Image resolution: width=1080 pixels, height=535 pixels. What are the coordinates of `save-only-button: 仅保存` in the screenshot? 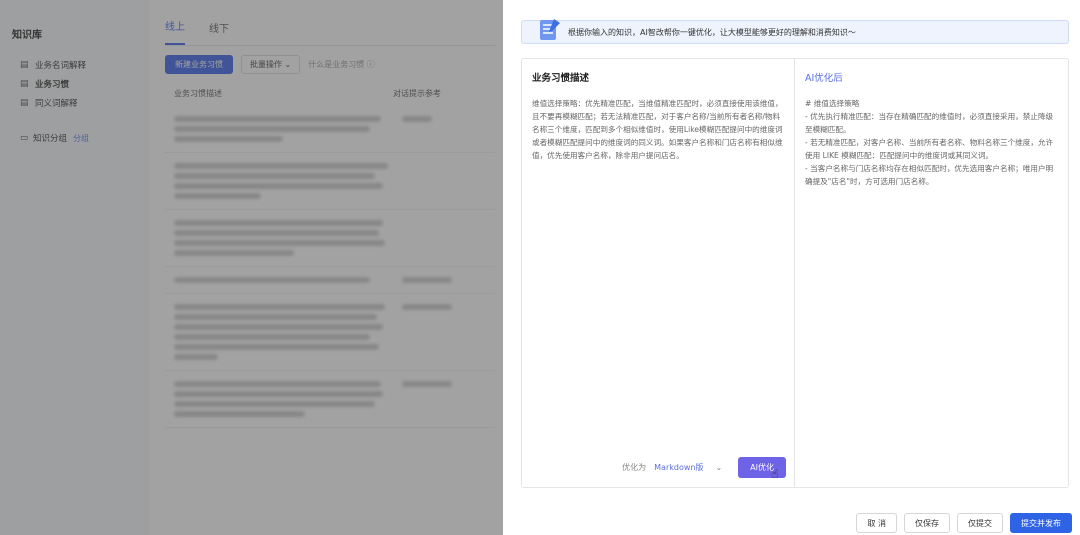 It's located at (927, 523).